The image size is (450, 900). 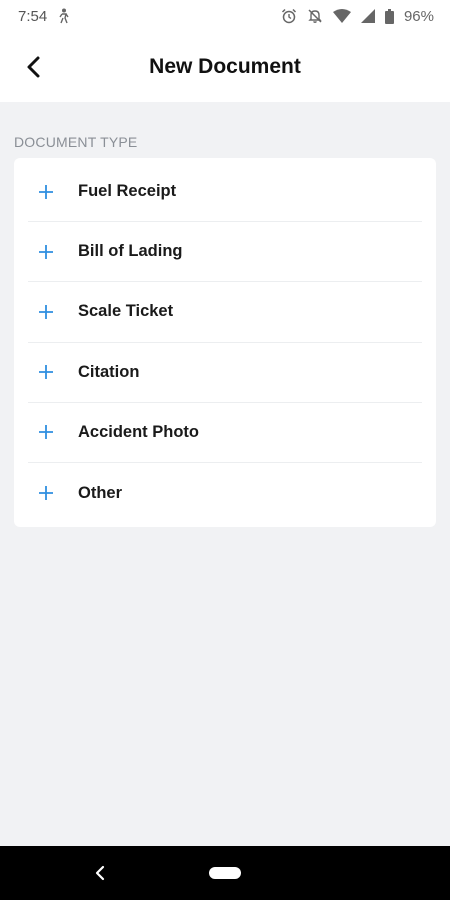 What do you see at coordinates (289, 16) in the screenshot?
I see `alarm-icon` at bounding box center [289, 16].